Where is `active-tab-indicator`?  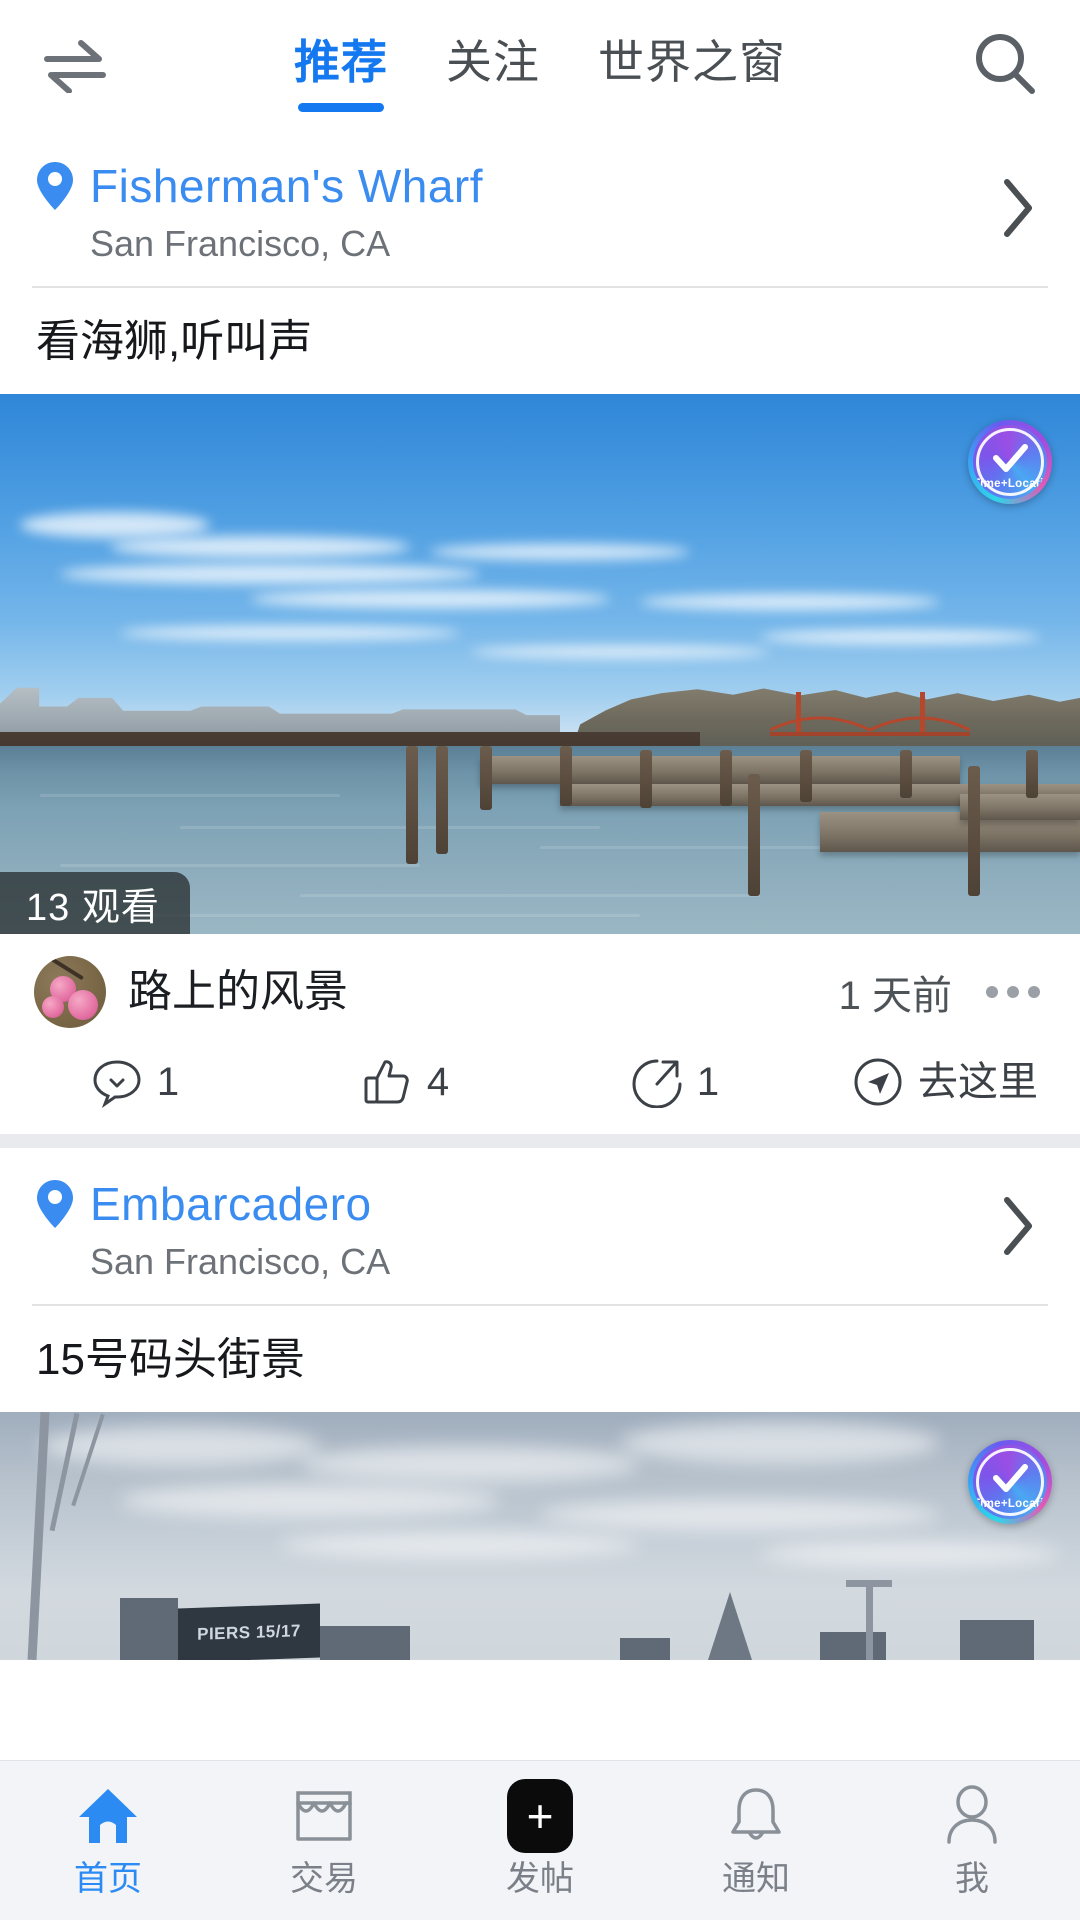
active-tab-indicator is located at coordinates (341, 107).